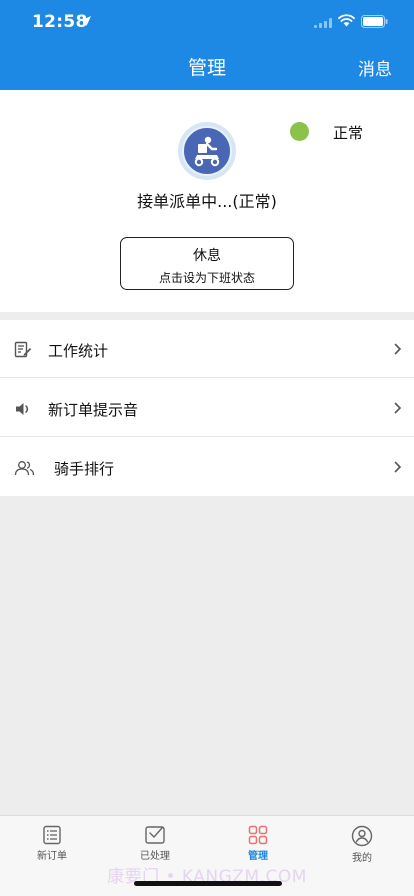  I want to click on tab-mine: 我的, so click(362, 846).